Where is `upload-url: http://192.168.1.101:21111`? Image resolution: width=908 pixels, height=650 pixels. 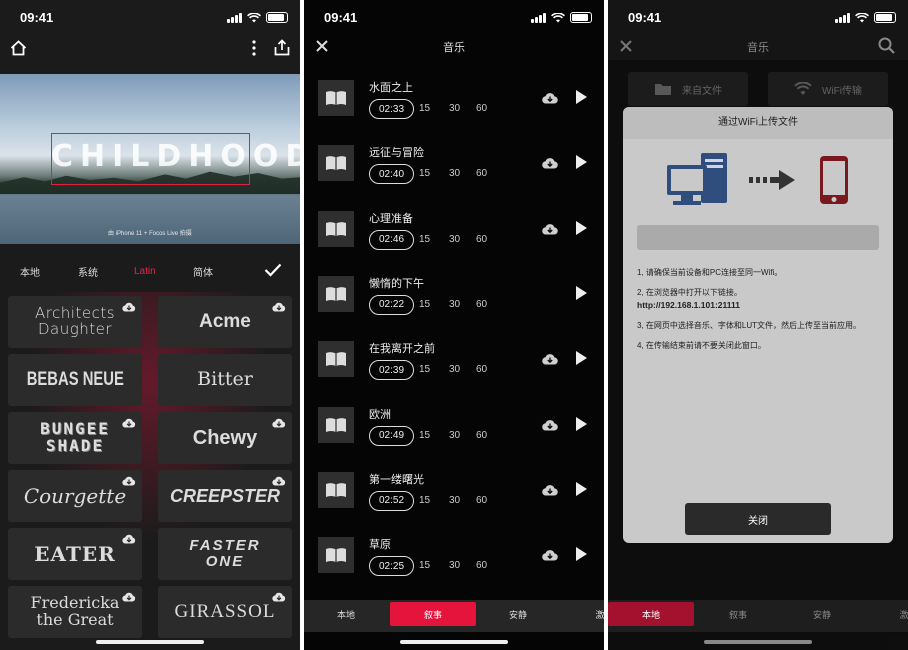 upload-url: http://192.168.1.101:21111 is located at coordinates (688, 305).